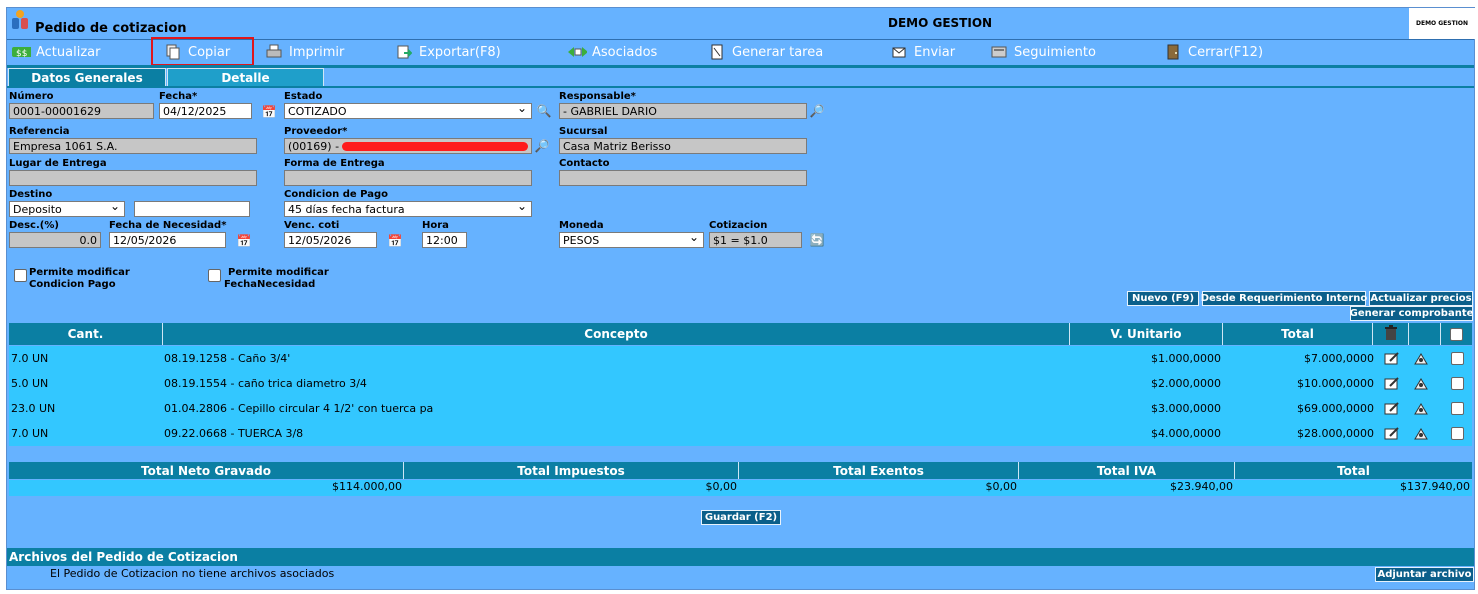  I want to click on referencia-label: Referencia, so click(39, 131).